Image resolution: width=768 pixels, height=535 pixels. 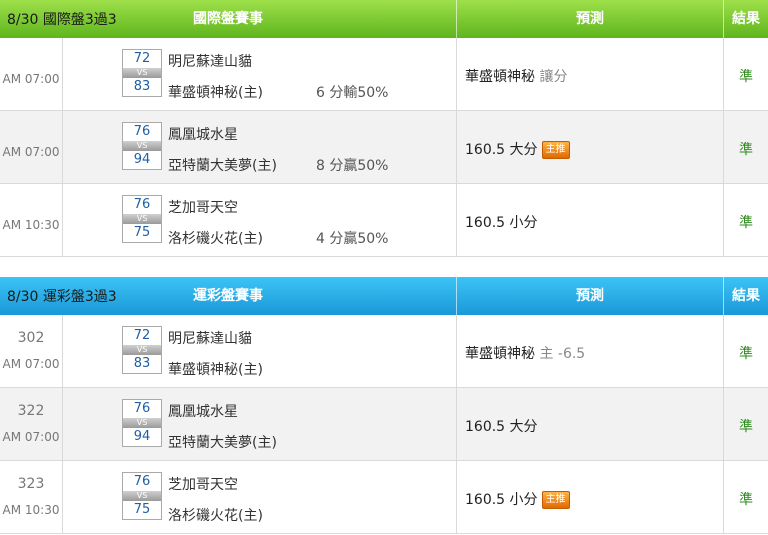 What do you see at coordinates (228, 296) in the screenshot?
I see `col-event-header: 運彩盤賽事` at bounding box center [228, 296].